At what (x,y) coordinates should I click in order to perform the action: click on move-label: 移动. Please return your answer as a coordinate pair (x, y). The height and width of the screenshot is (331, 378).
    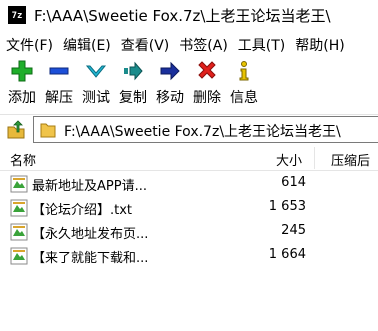
    Looking at the image, I should click on (170, 98).